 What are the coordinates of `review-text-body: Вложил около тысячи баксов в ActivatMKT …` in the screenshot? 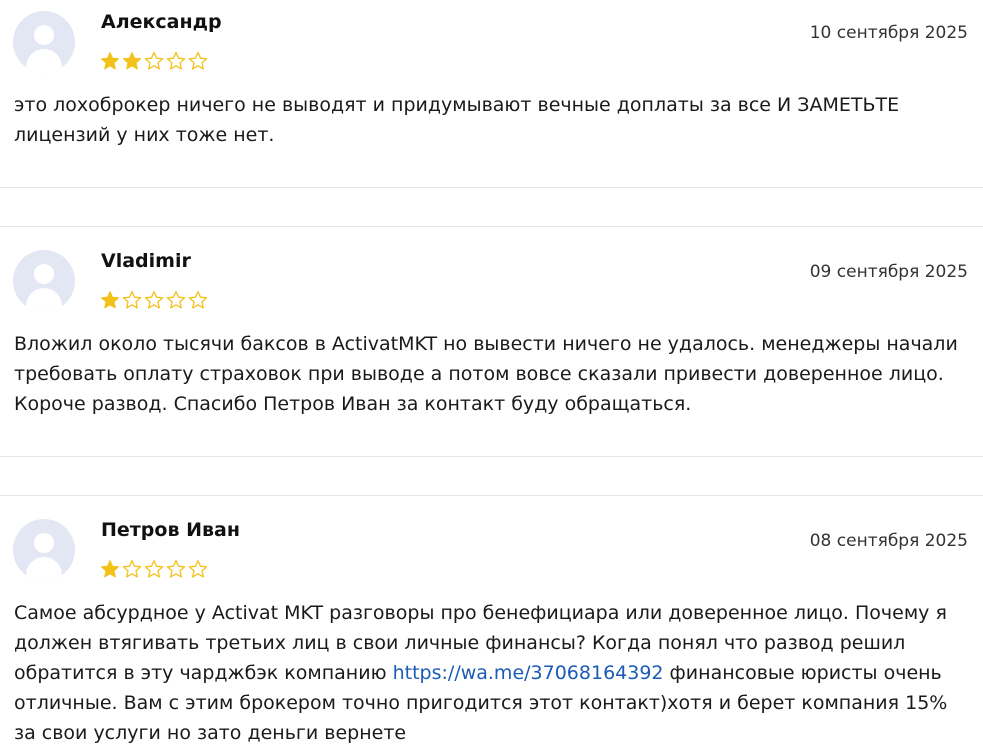 It's located at (486, 374).